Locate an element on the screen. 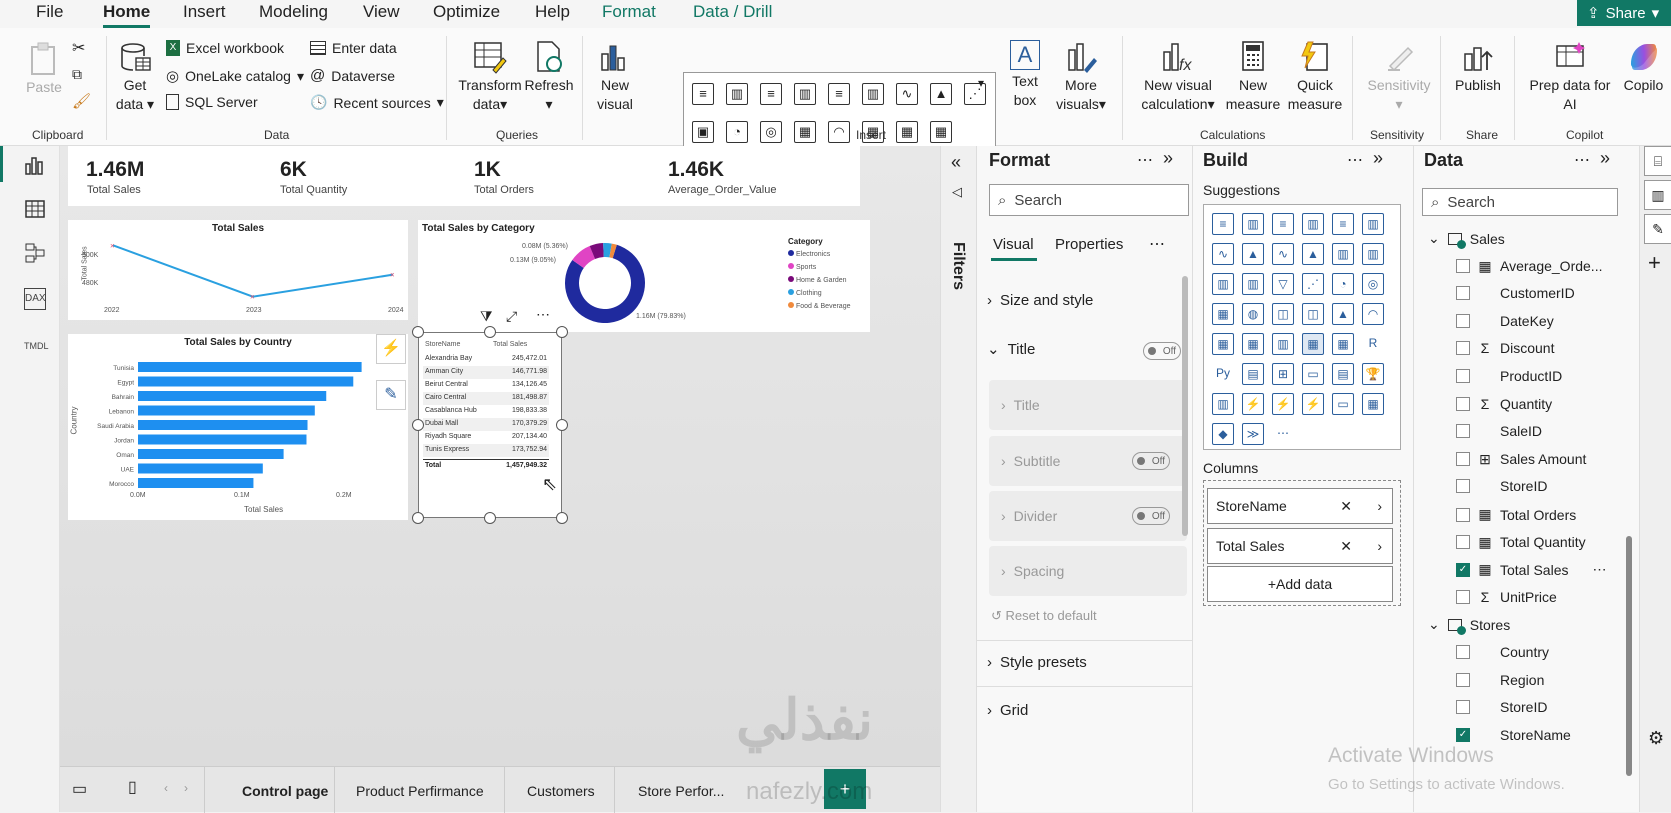 This screenshot has width=1671, height=813. refresh-button: Refresh ▾ is located at coordinates (549, 77).